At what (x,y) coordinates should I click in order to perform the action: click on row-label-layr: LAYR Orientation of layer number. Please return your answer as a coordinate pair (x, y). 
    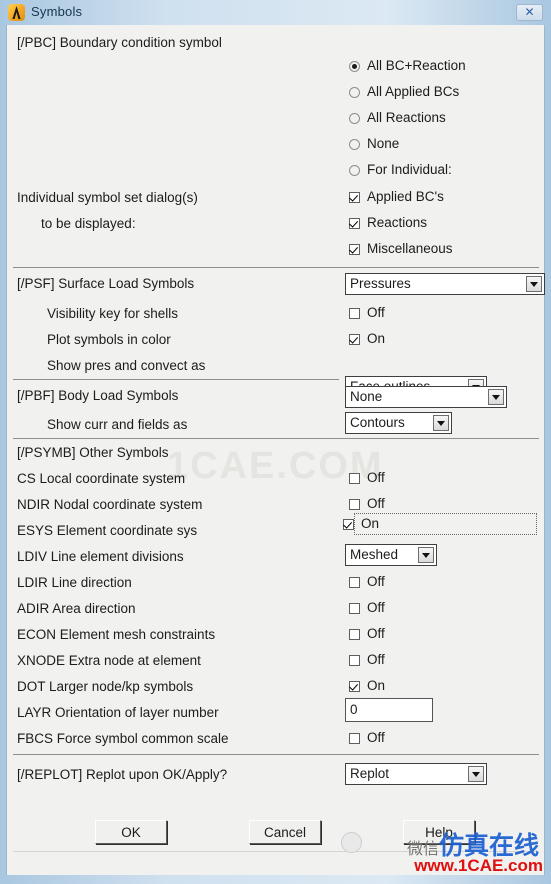
    Looking at the image, I should click on (118, 712).